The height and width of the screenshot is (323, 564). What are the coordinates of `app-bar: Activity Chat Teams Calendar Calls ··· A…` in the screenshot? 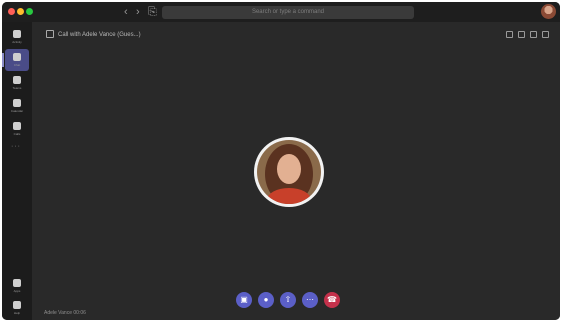 It's located at (17, 171).